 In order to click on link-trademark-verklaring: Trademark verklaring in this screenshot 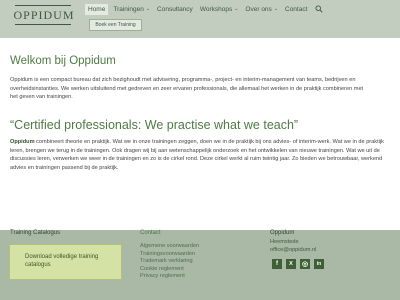, I will do `click(169, 262)`.